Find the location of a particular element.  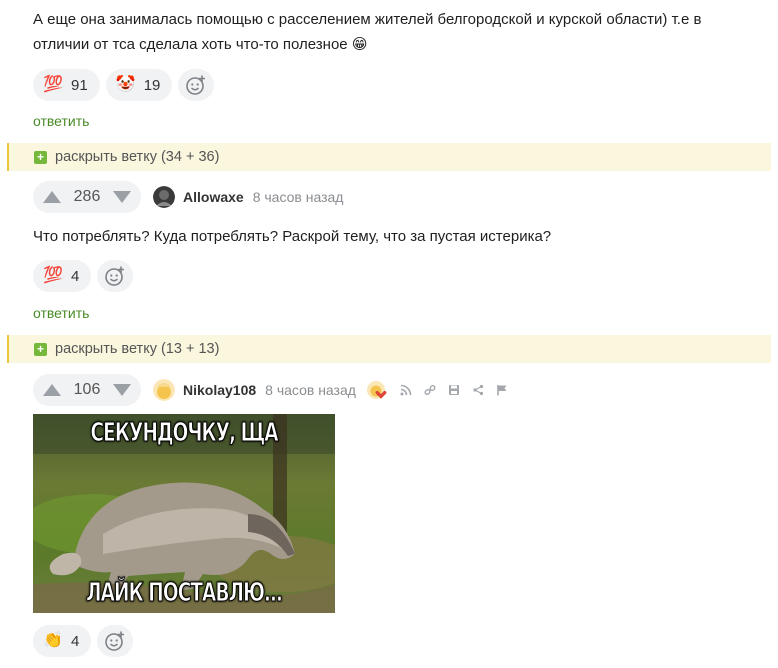

clapping-hands-emoji-icon: 👏 is located at coordinates (53, 640).